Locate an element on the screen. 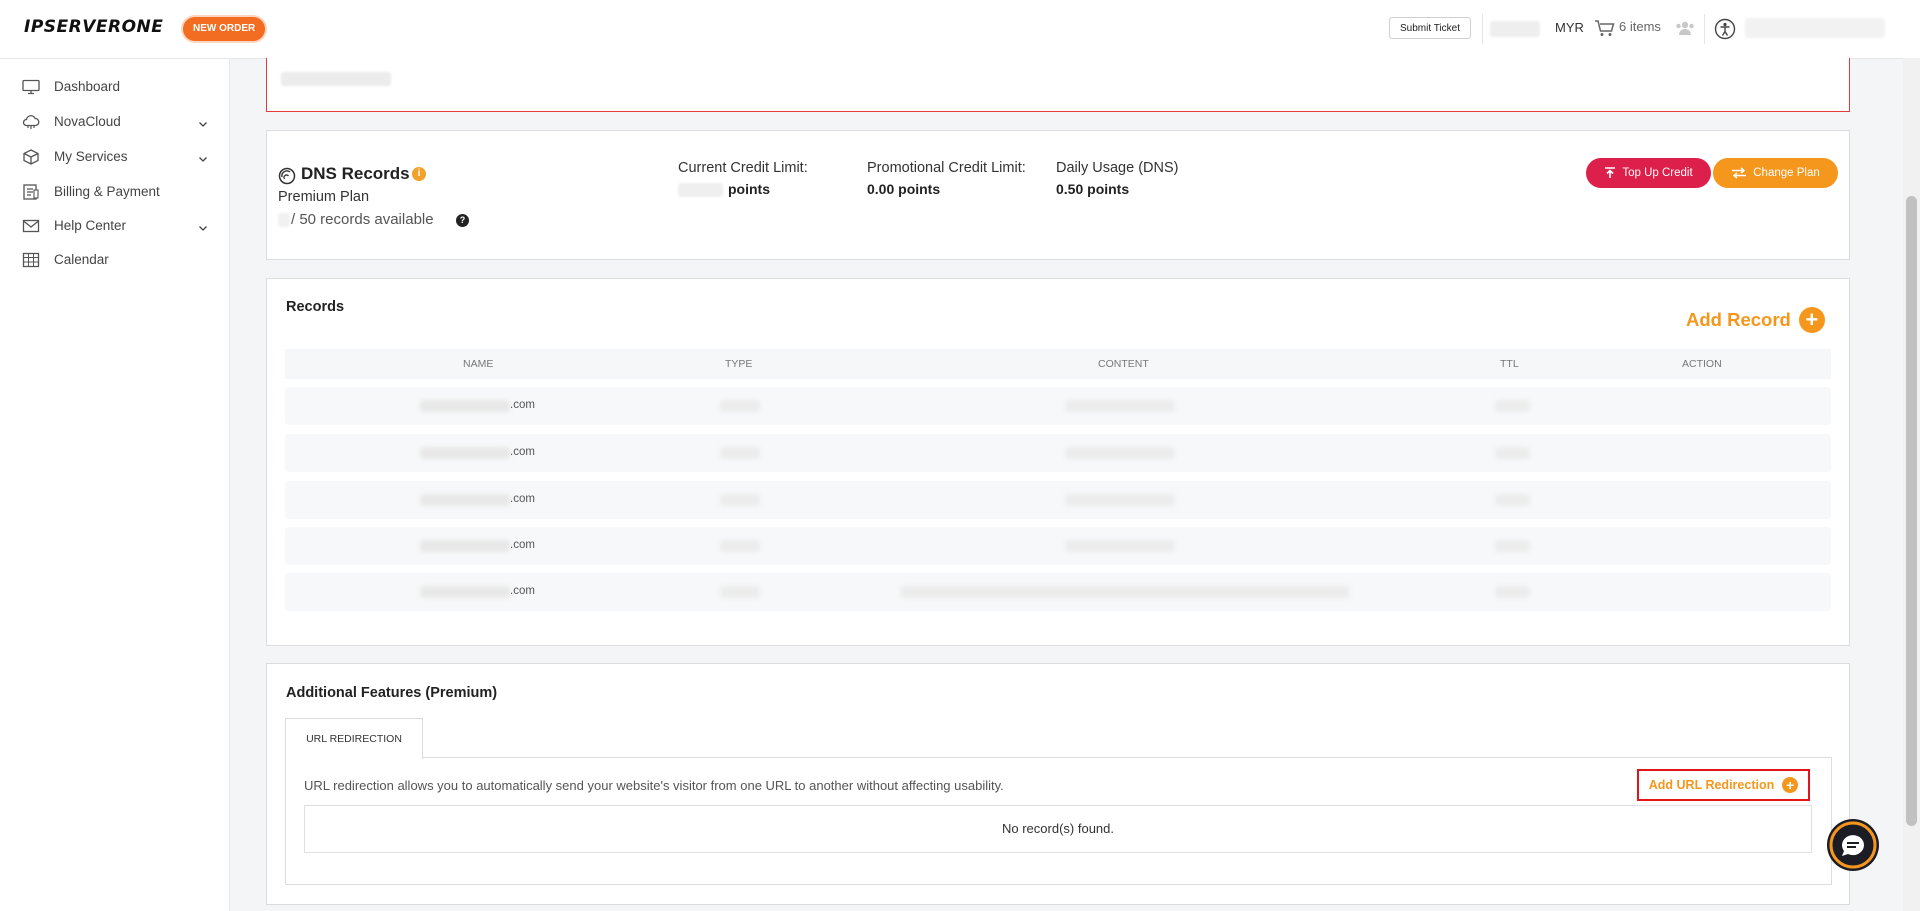  column-header-ttl: TTL is located at coordinates (1509, 364).